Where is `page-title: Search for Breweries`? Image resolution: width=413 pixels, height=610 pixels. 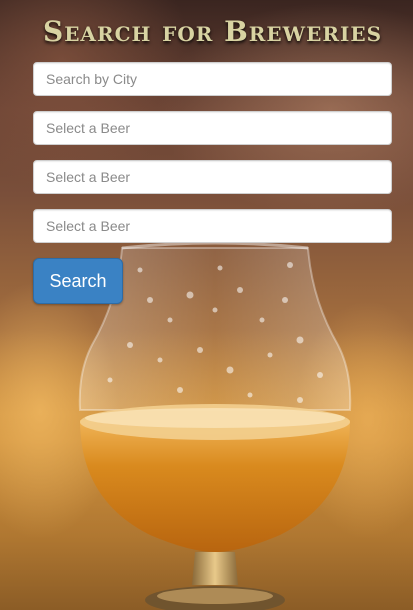 page-title: Search for Breweries is located at coordinates (212, 31).